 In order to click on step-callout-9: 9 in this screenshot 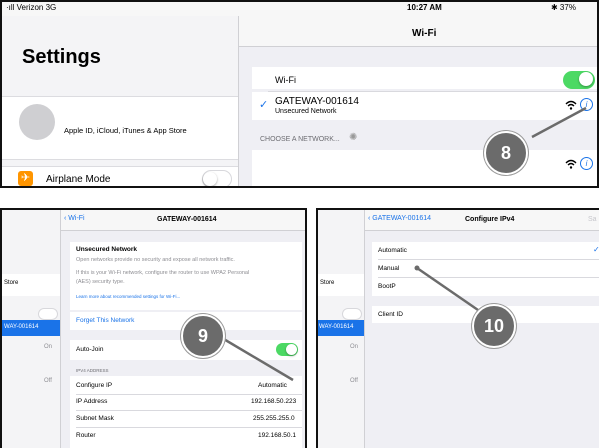, I will do `click(203, 336)`.